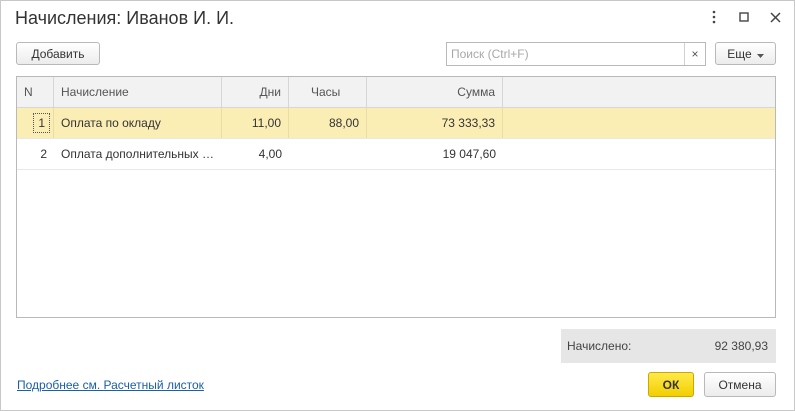  What do you see at coordinates (741, 346) in the screenshot?
I see `total-value: 92 380,93` at bounding box center [741, 346].